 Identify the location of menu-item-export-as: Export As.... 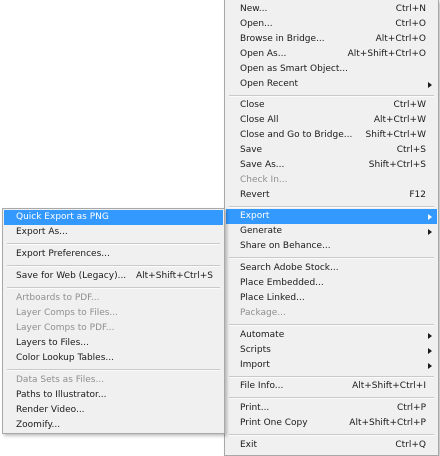
(113, 232).